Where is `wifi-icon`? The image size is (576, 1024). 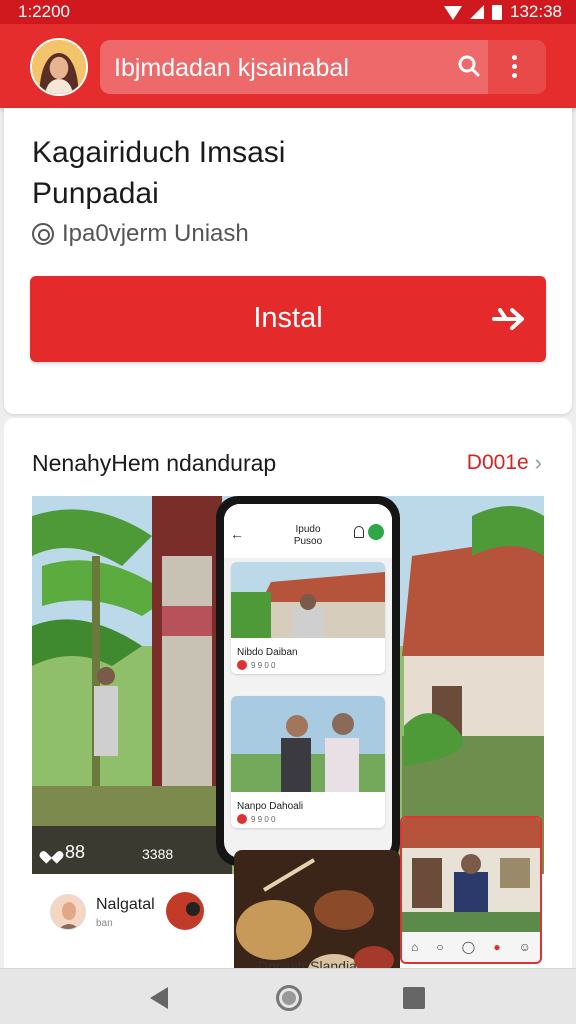
wifi-icon is located at coordinates (453, 13).